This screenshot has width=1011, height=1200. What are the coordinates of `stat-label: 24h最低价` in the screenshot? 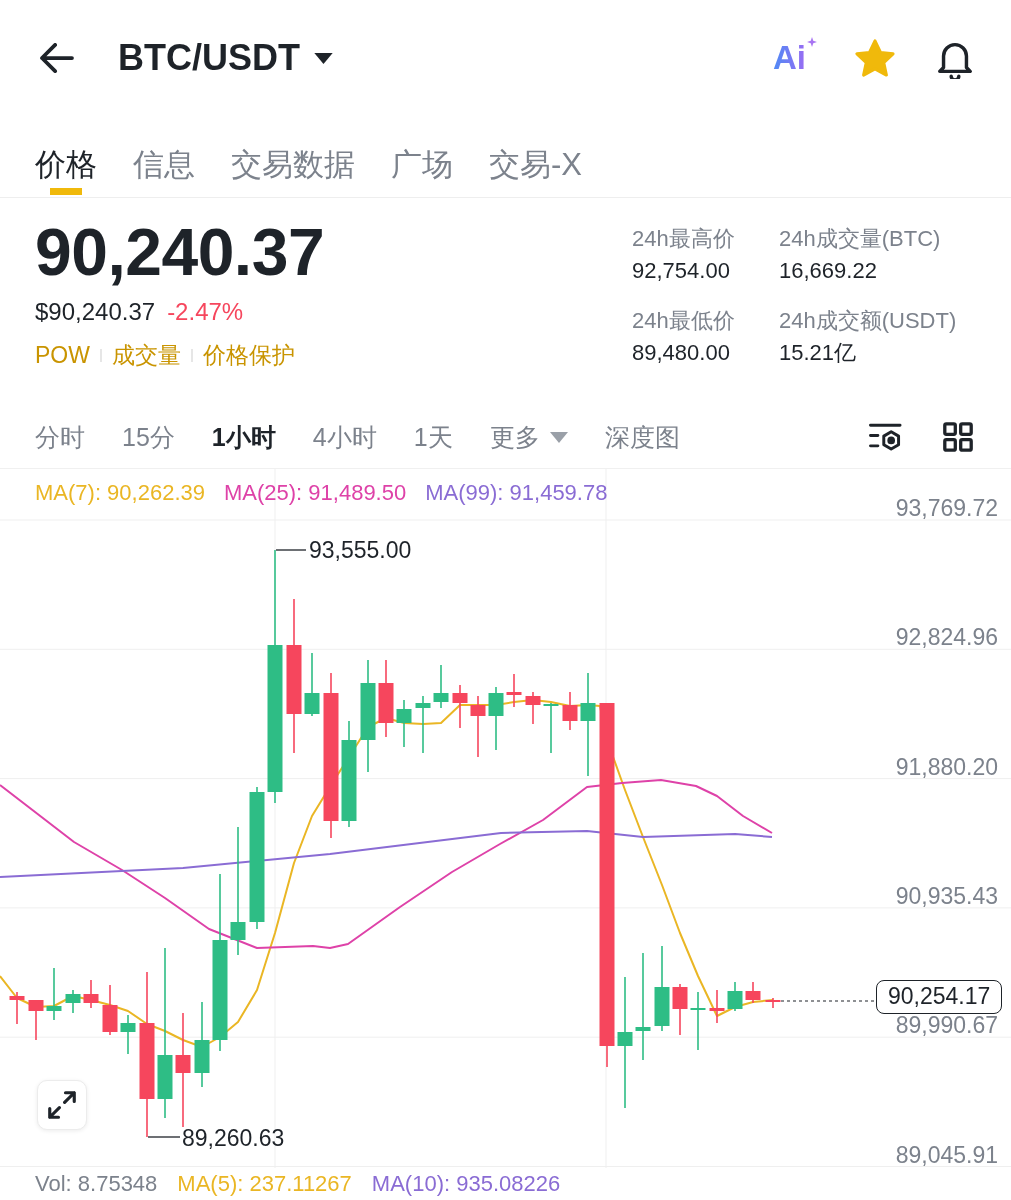 It's located at (683, 321).